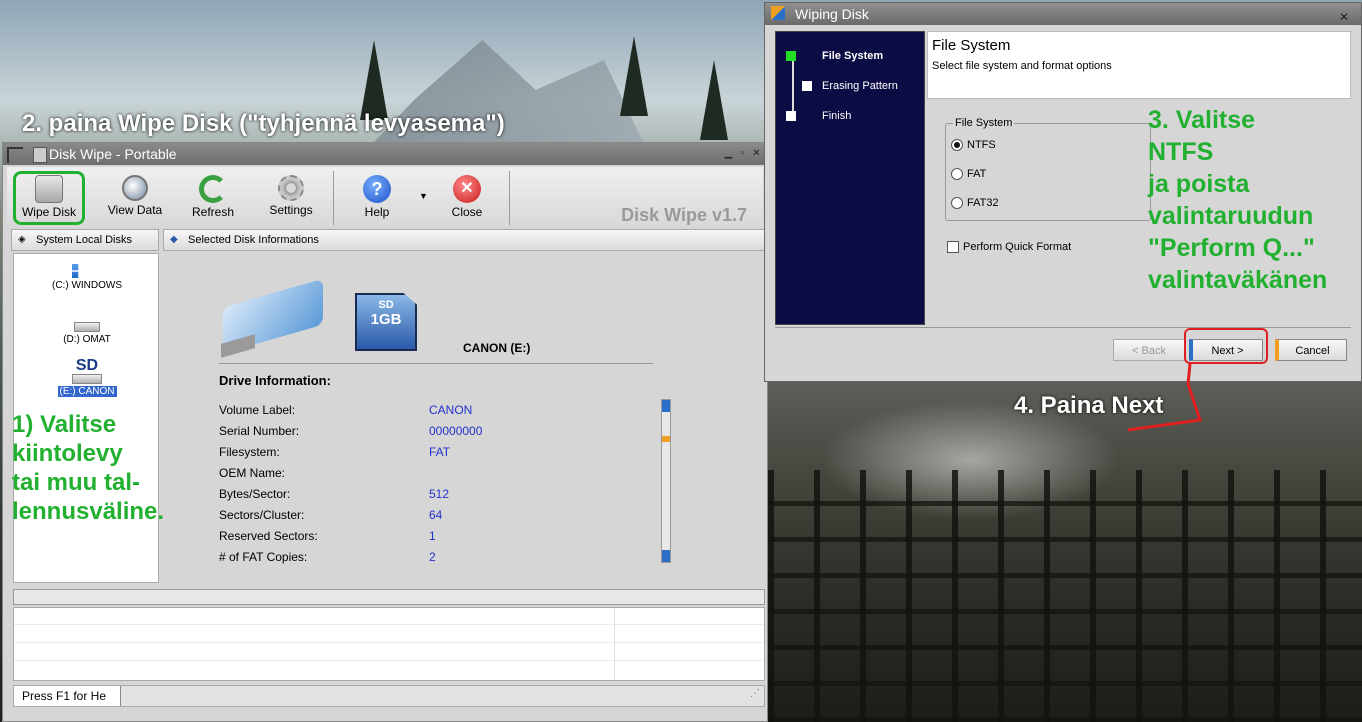  What do you see at coordinates (40, 155) in the screenshot?
I see `app-icon` at bounding box center [40, 155].